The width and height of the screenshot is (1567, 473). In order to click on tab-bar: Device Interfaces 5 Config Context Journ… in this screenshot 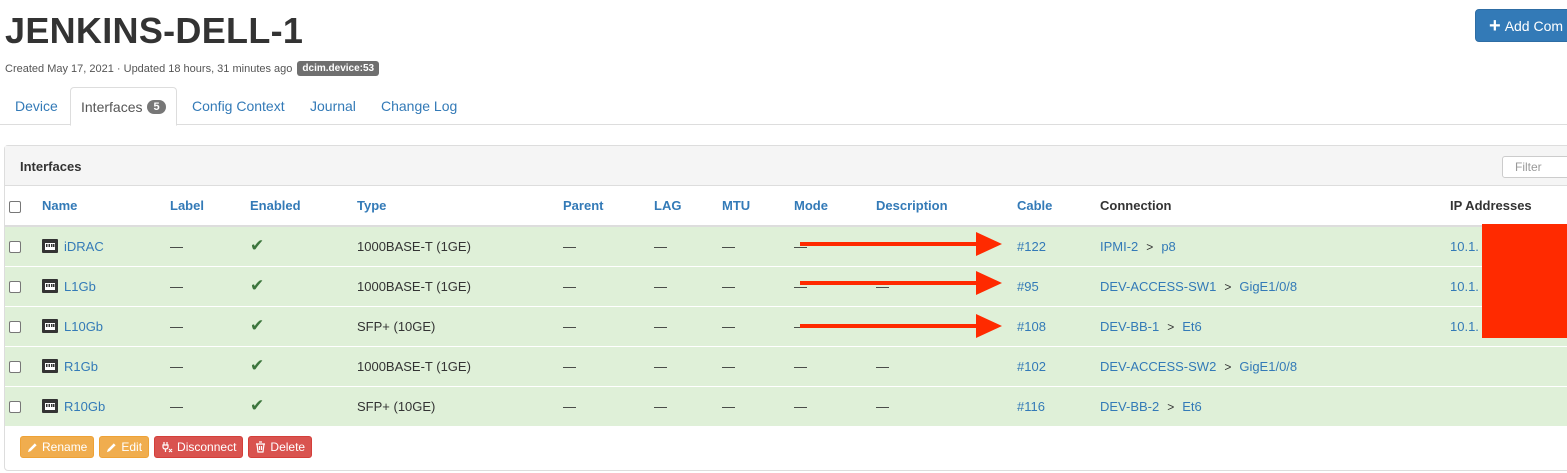, I will do `click(783, 106)`.